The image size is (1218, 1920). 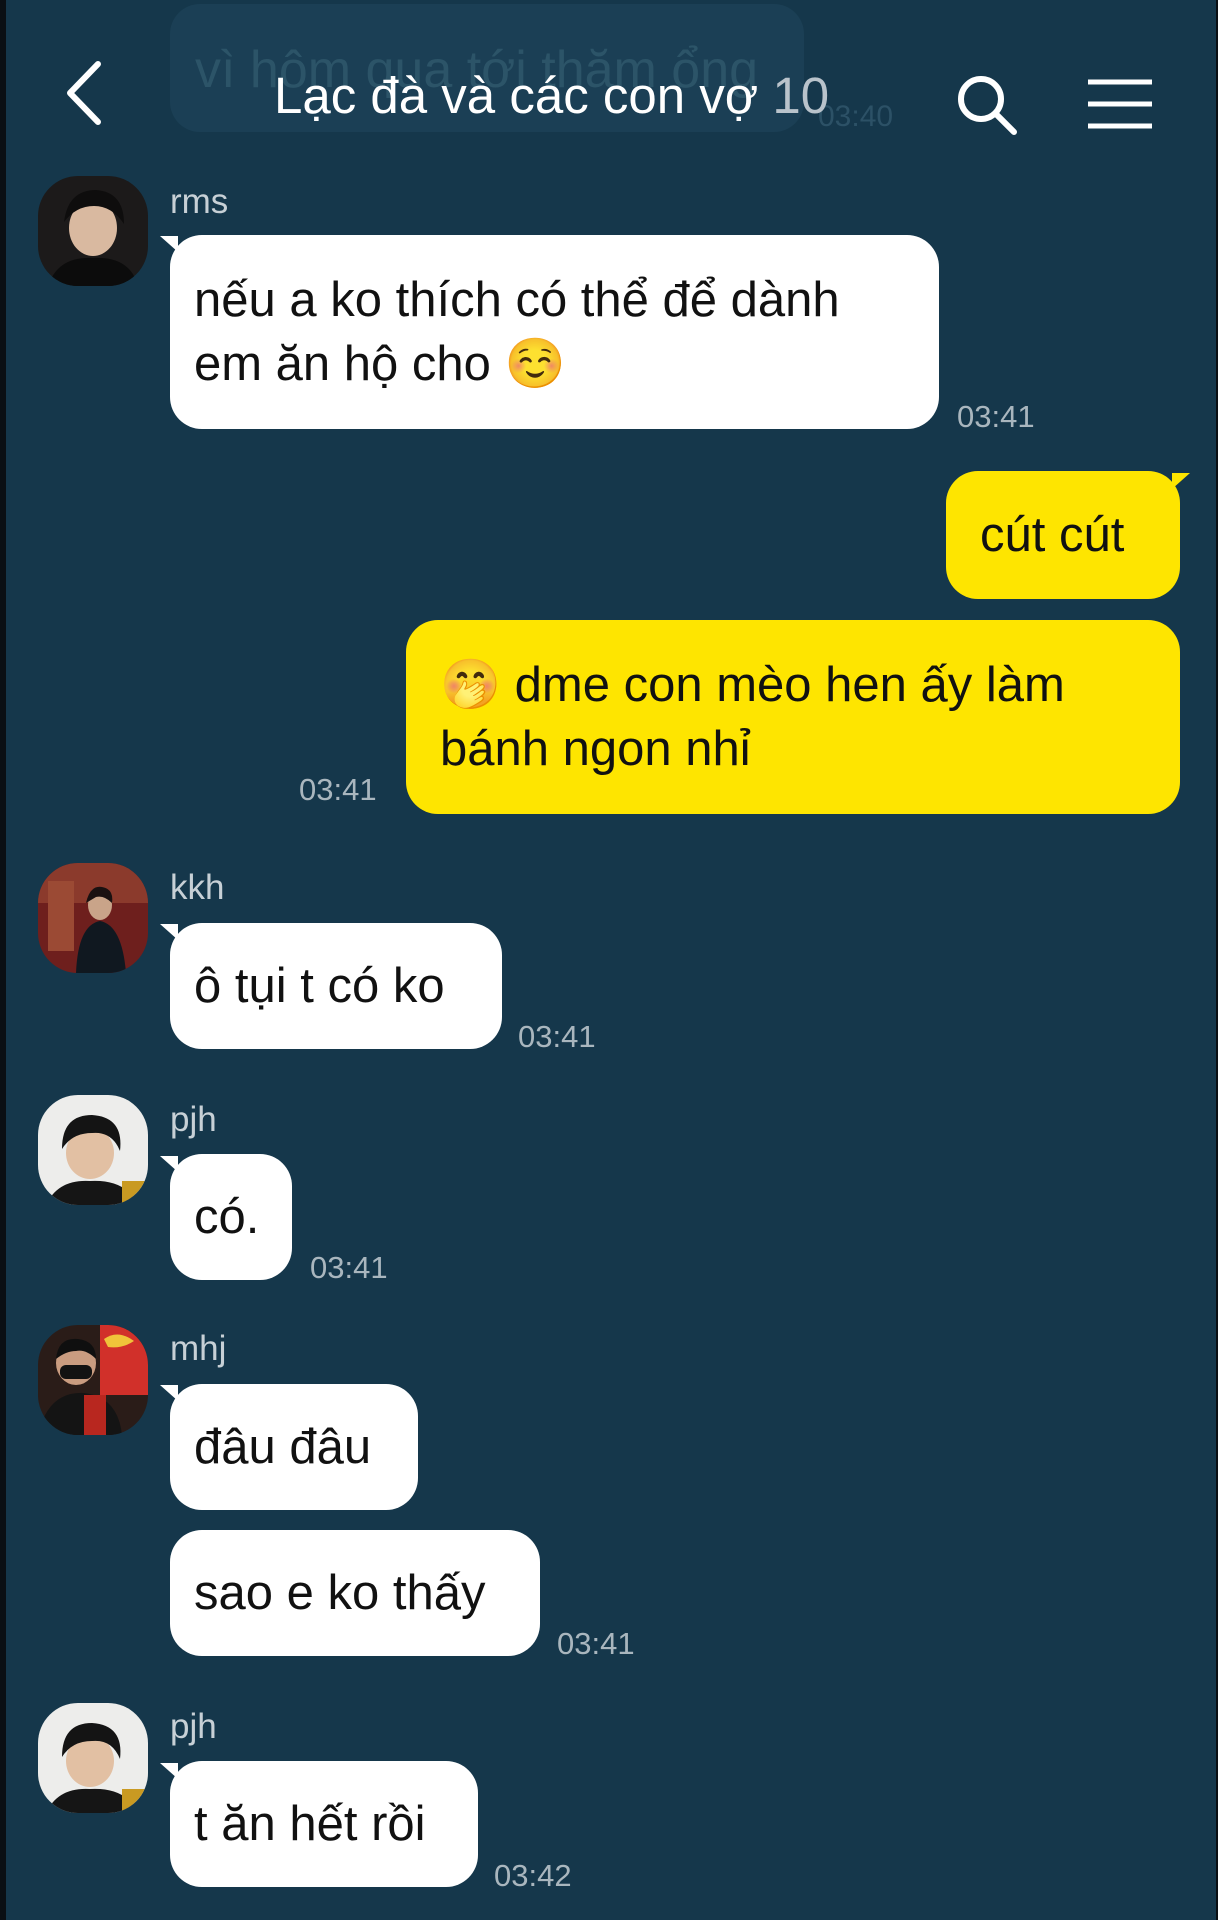 I want to click on message-bubble: sao e ko thấy, so click(x=355, y=1593).